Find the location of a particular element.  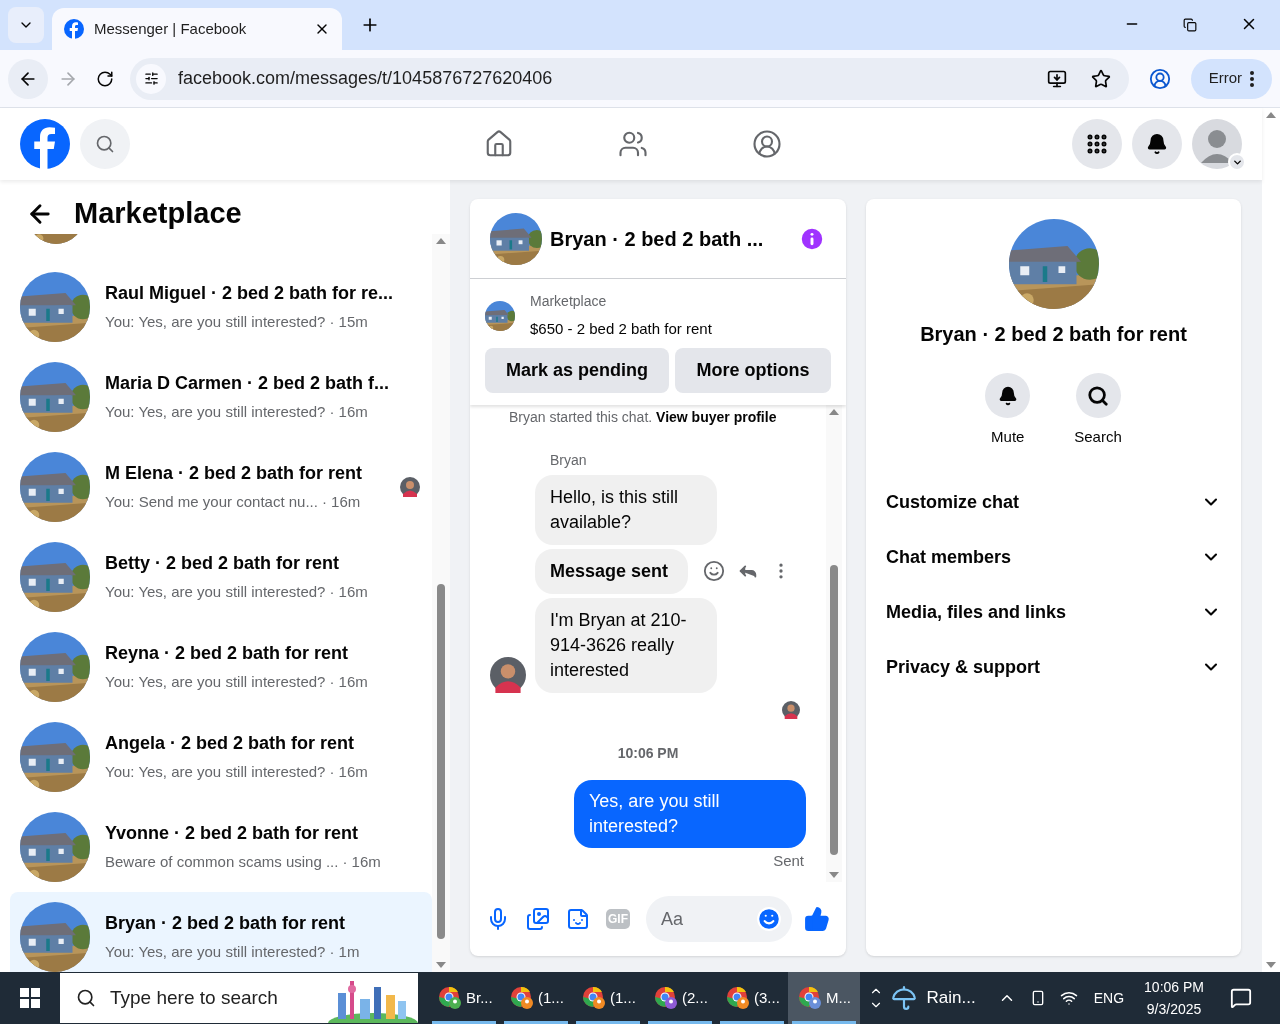

conversation-item: Reyna · 2 bed 2 bath for rent You: Yes, are you still interested? · 16m is located at coordinates (221, 667).